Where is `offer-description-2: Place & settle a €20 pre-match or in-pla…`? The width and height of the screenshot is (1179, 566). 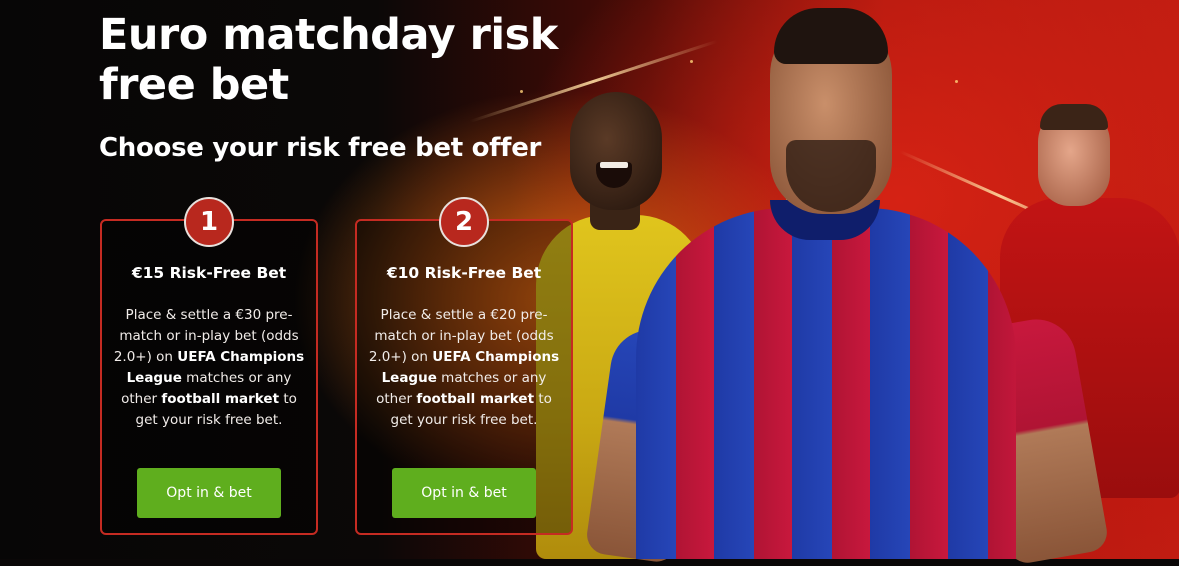
offer-description-2: Place & settle a €20 pre-match or in-pla… is located at coordinates (464, 368).